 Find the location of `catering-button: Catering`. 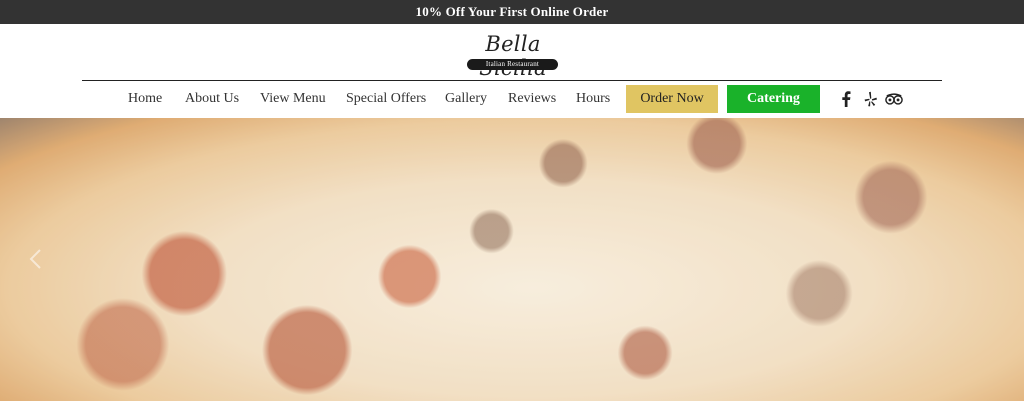

catering-button: Catering is located at coordinates (773, 99).